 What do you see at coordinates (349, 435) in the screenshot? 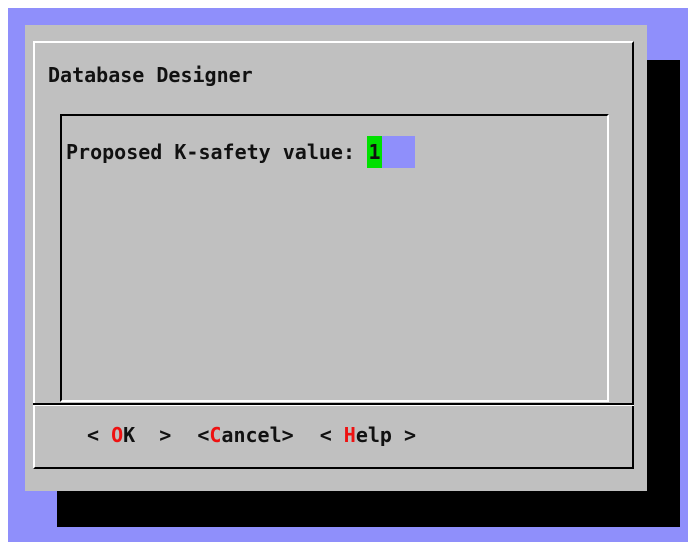
I see `help-button-hotkey: H` at bounding box center [349, 435].